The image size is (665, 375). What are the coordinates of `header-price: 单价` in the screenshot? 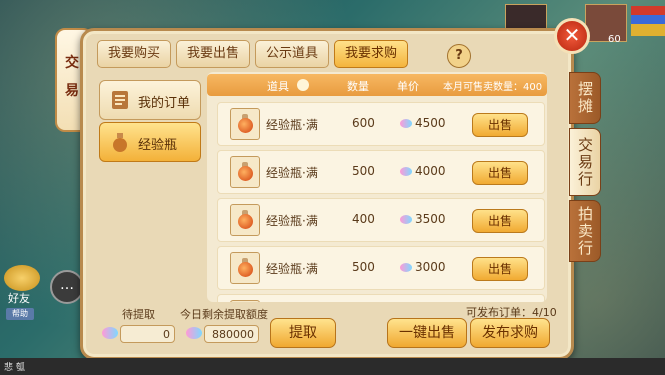 It's located at (408, 86).